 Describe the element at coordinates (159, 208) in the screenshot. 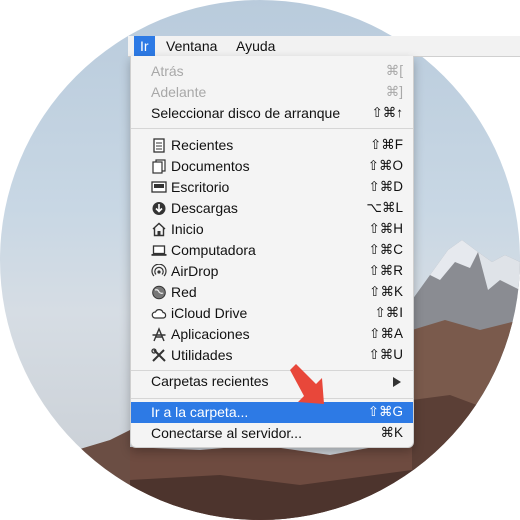

I see `downloads-icon` at that location.